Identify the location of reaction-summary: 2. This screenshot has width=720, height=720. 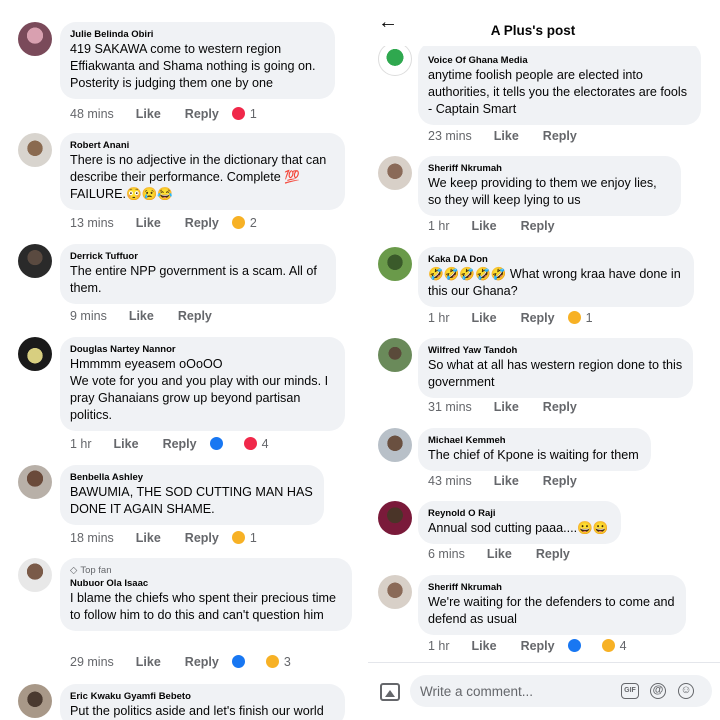
(243, 222).